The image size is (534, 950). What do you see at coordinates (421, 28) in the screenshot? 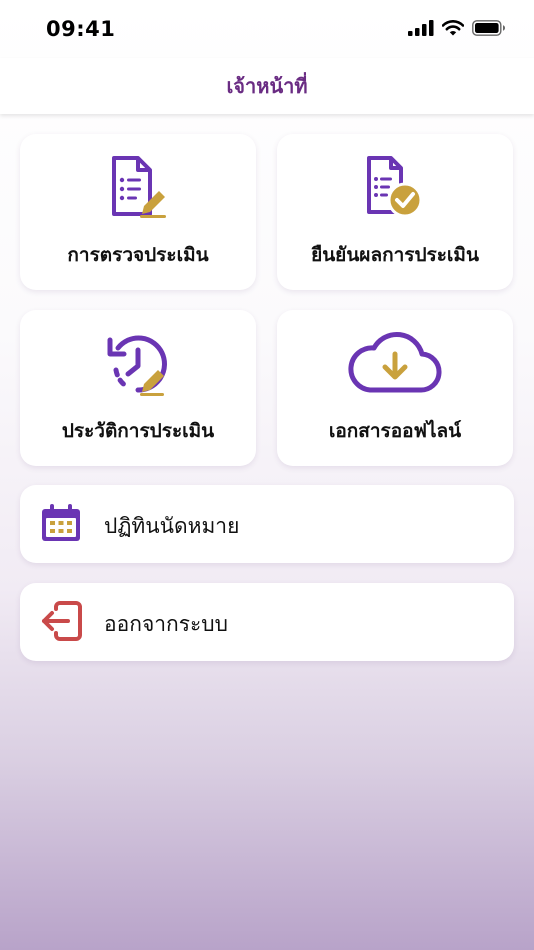
I see `cellular-signal-icon` at bounding box center [421, 28].